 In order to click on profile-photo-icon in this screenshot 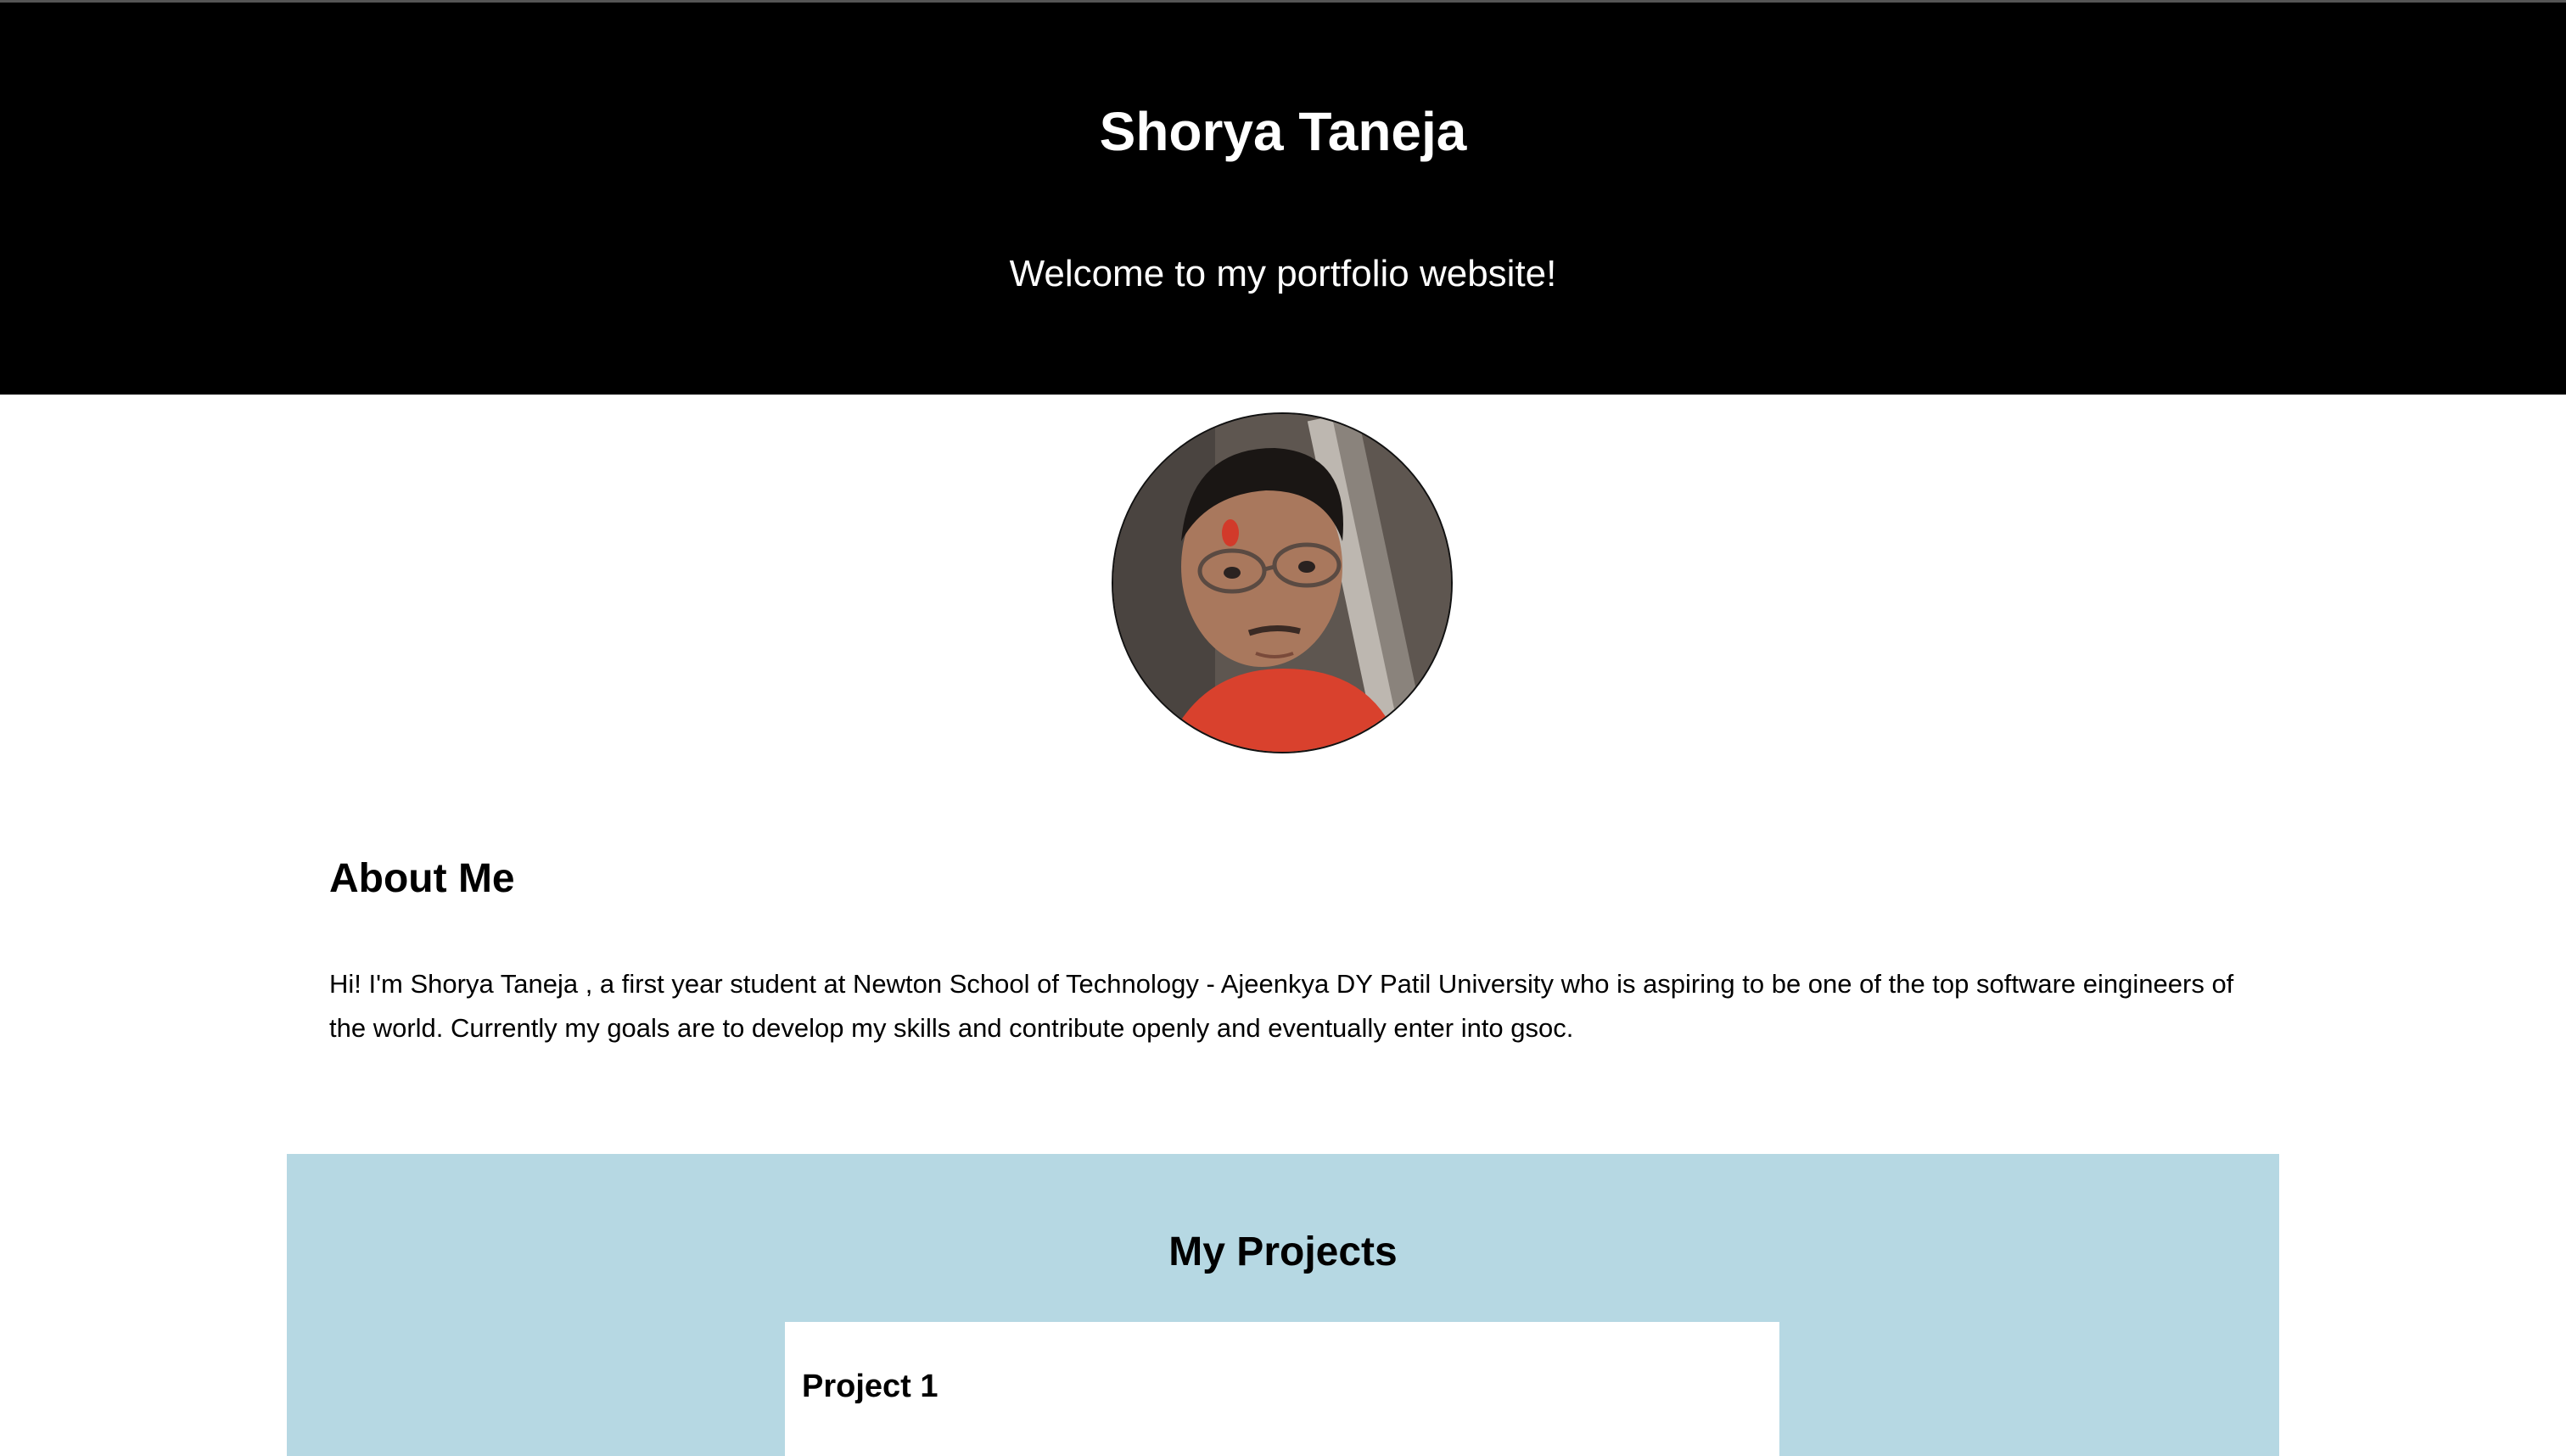, I will do `click(1282, 583)`.